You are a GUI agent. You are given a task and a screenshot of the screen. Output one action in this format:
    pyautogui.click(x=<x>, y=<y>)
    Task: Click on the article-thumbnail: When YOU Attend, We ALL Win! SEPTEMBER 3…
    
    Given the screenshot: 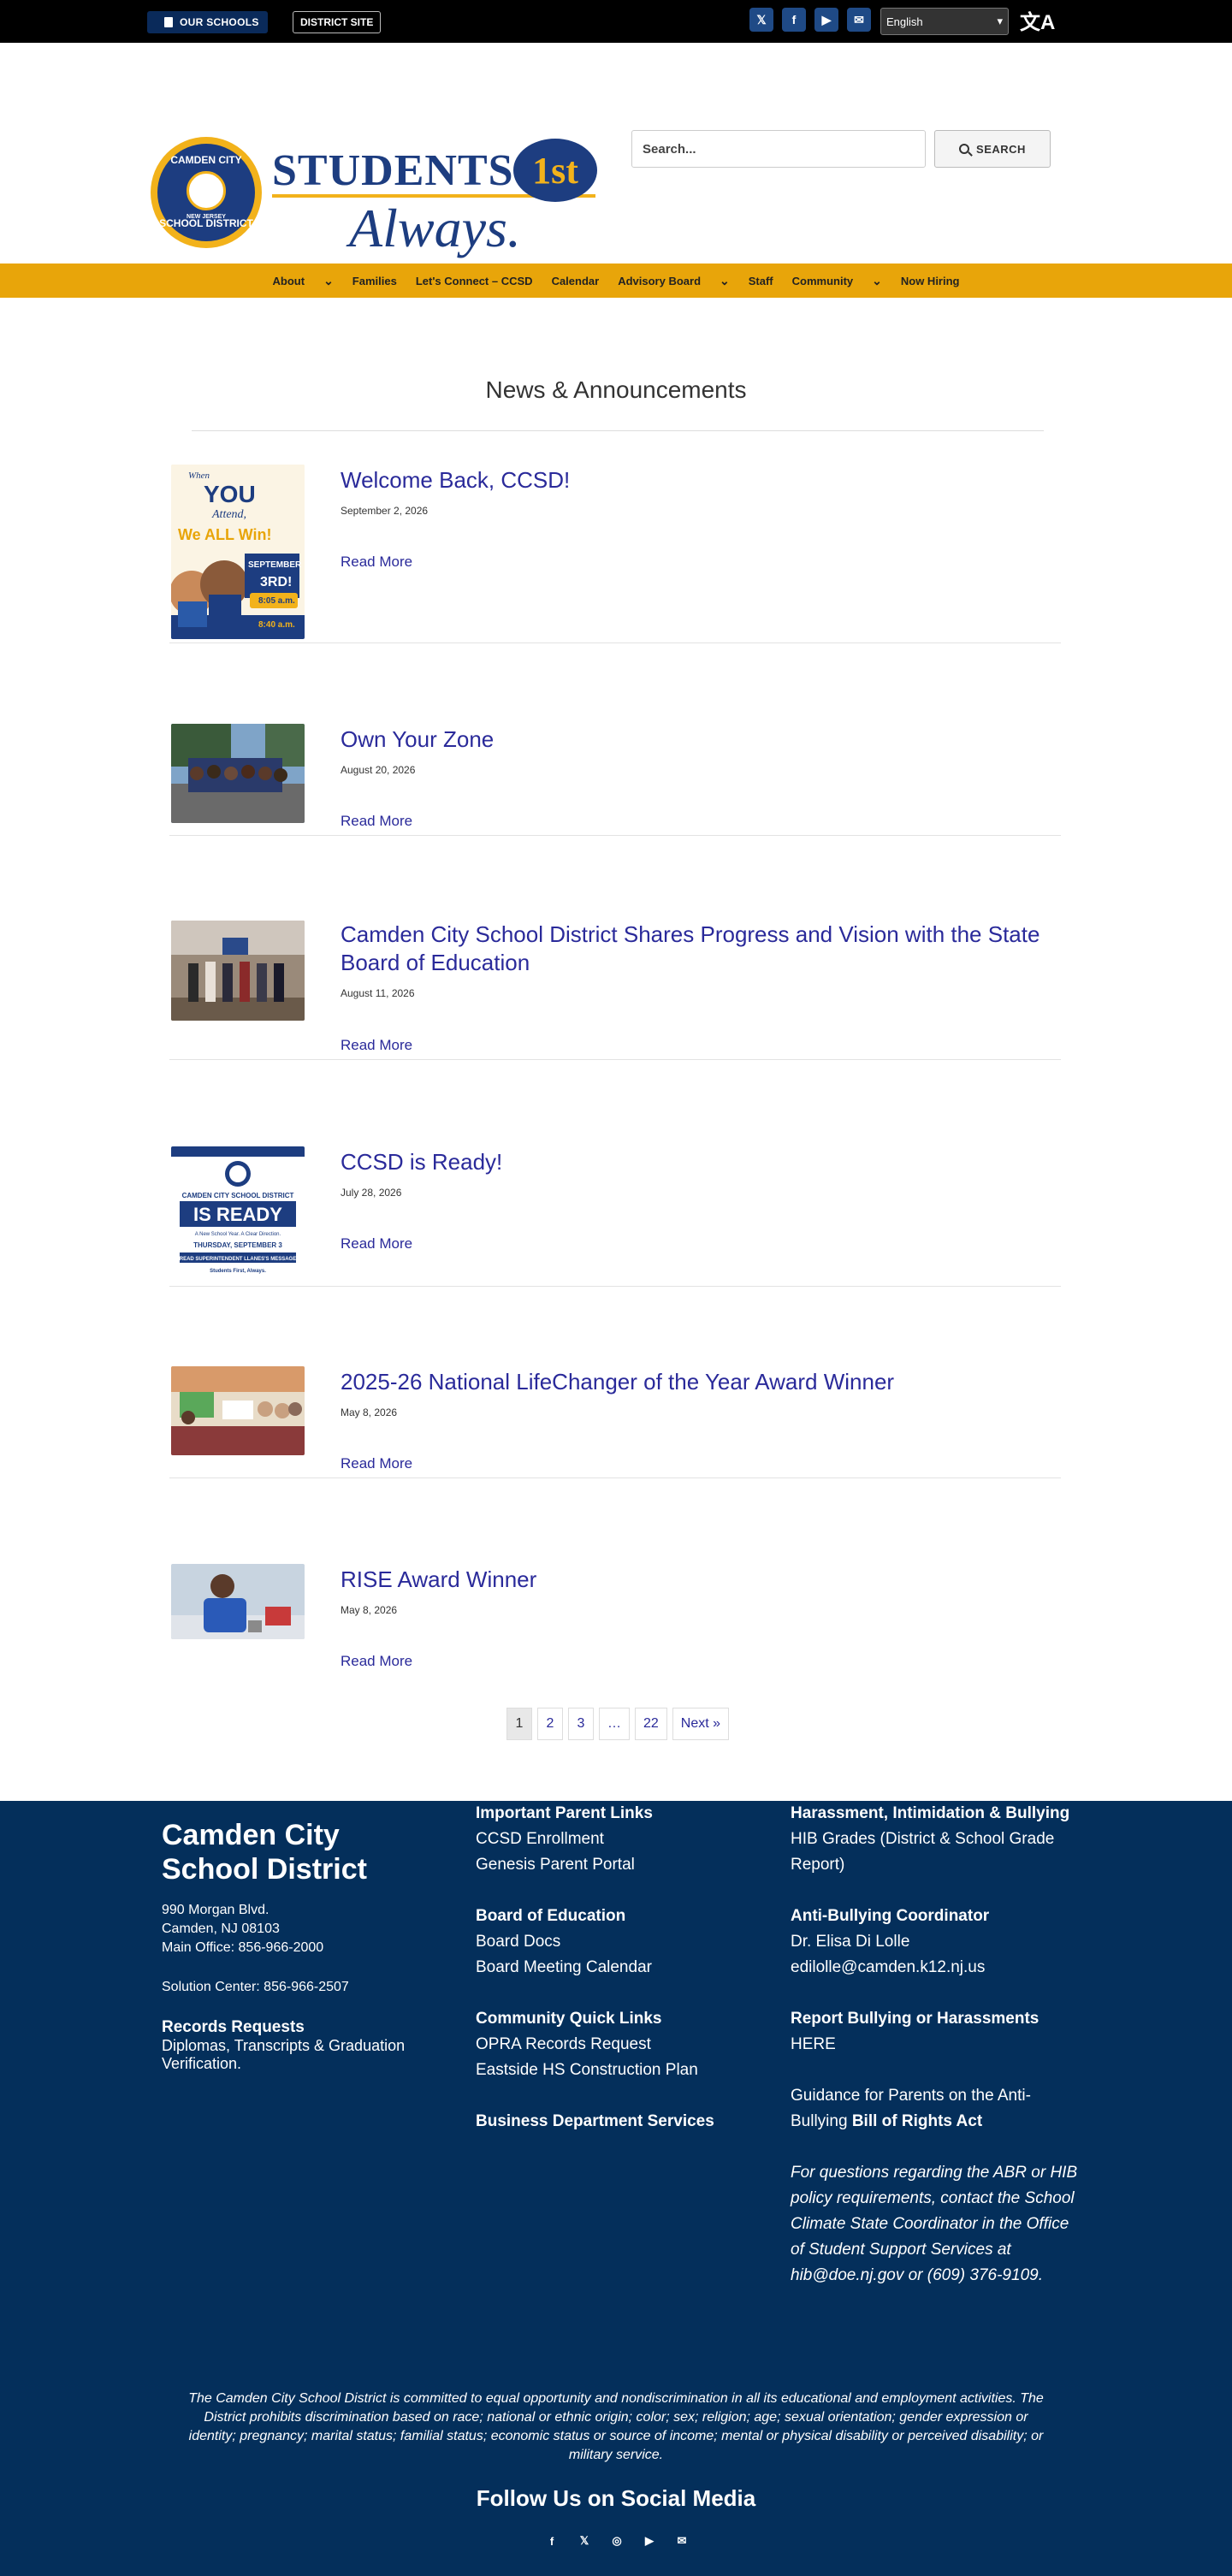 What is the action you would take?
    pyautogui.click(x=238, y=552)
    